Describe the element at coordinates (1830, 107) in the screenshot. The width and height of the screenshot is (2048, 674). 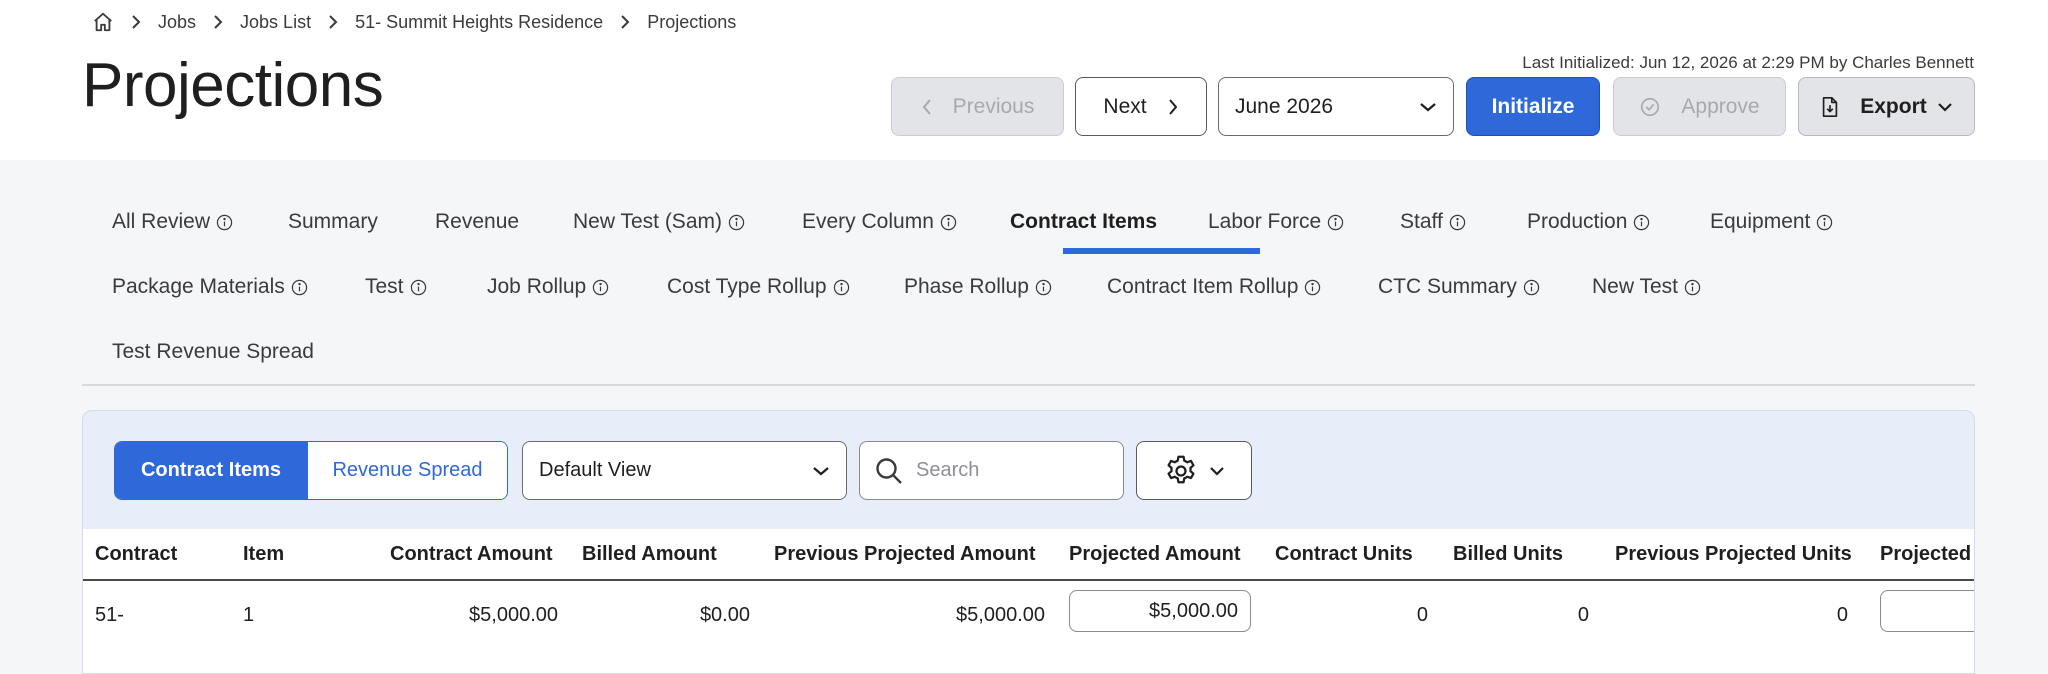
I see `file-download-icon` at that location.